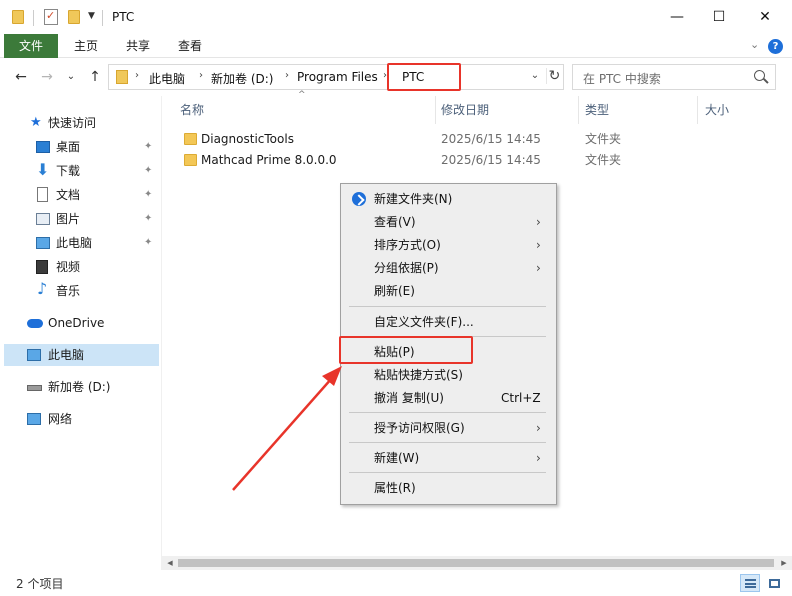 The image size is (792, 596). What do you see at coordinates (68, 267) in the screenshot?
I see `sidebar-item-label: 视频` at bounding box center [68, 267].